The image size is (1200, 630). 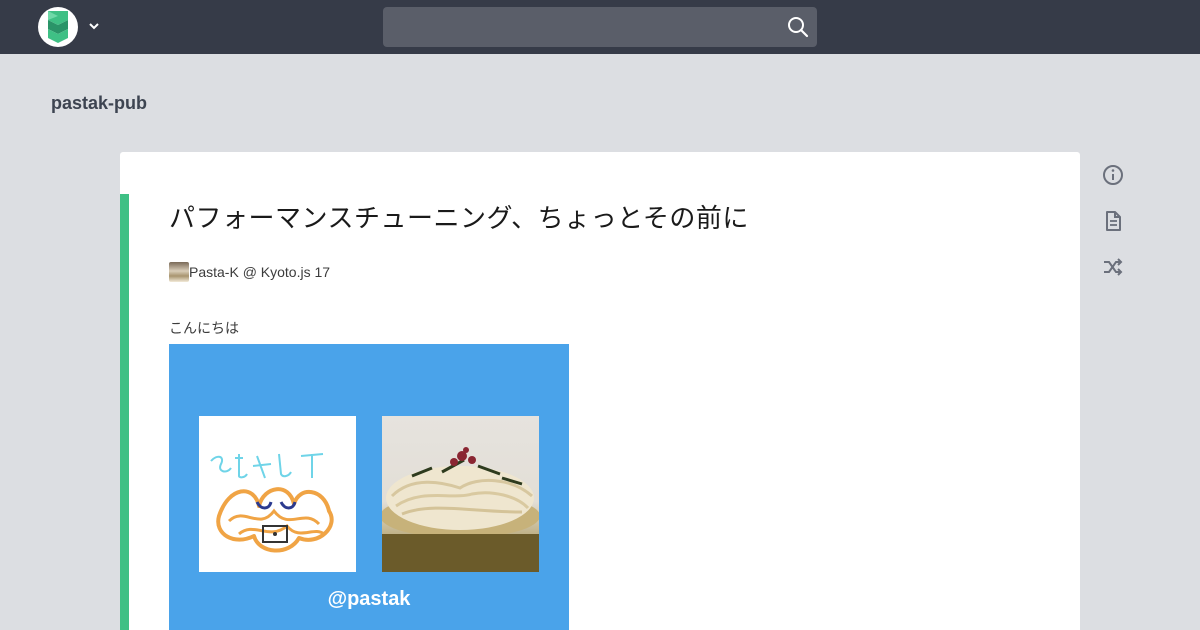 What do you see at coordinates (124, 412) in the screenshot?
I see `cursor-line-accent` at bounding box center [124, 412].